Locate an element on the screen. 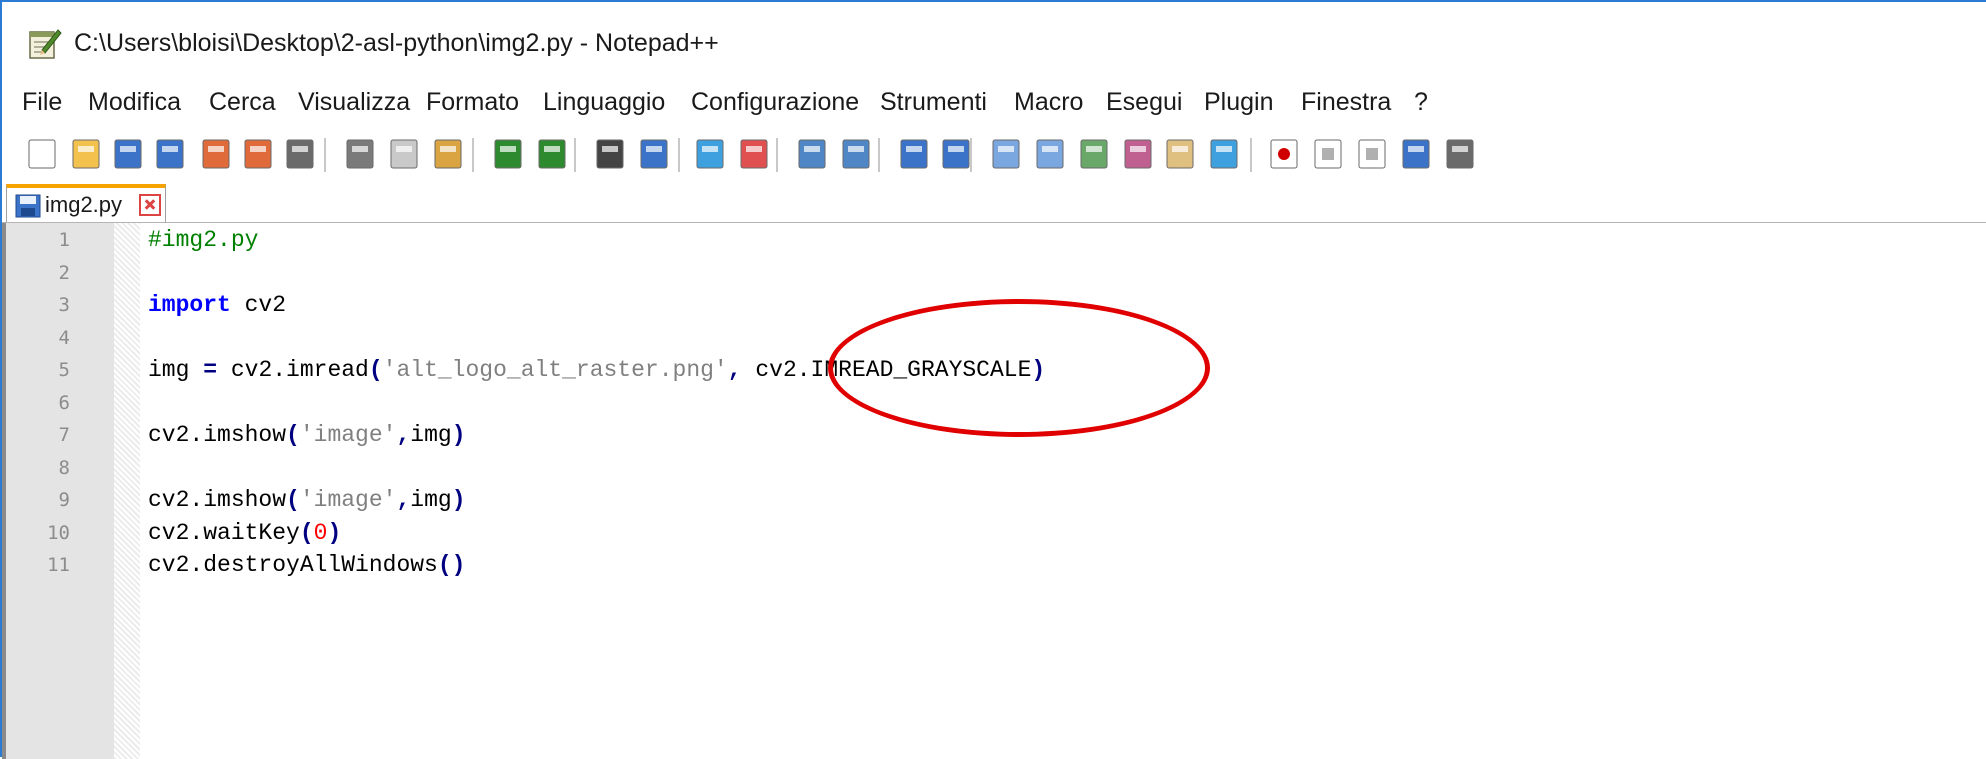  function-list-icon is located at coordinates (1138, 154).